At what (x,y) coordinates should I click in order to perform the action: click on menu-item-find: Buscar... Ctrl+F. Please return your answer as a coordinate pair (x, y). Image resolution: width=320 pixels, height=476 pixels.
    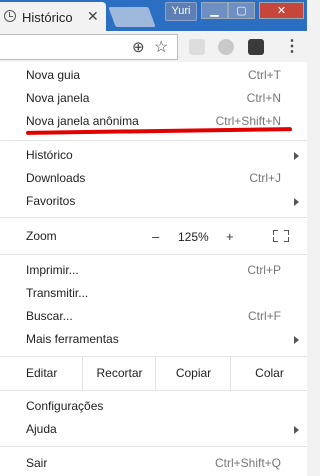
    Looking at the image, I should click on (153, 316).